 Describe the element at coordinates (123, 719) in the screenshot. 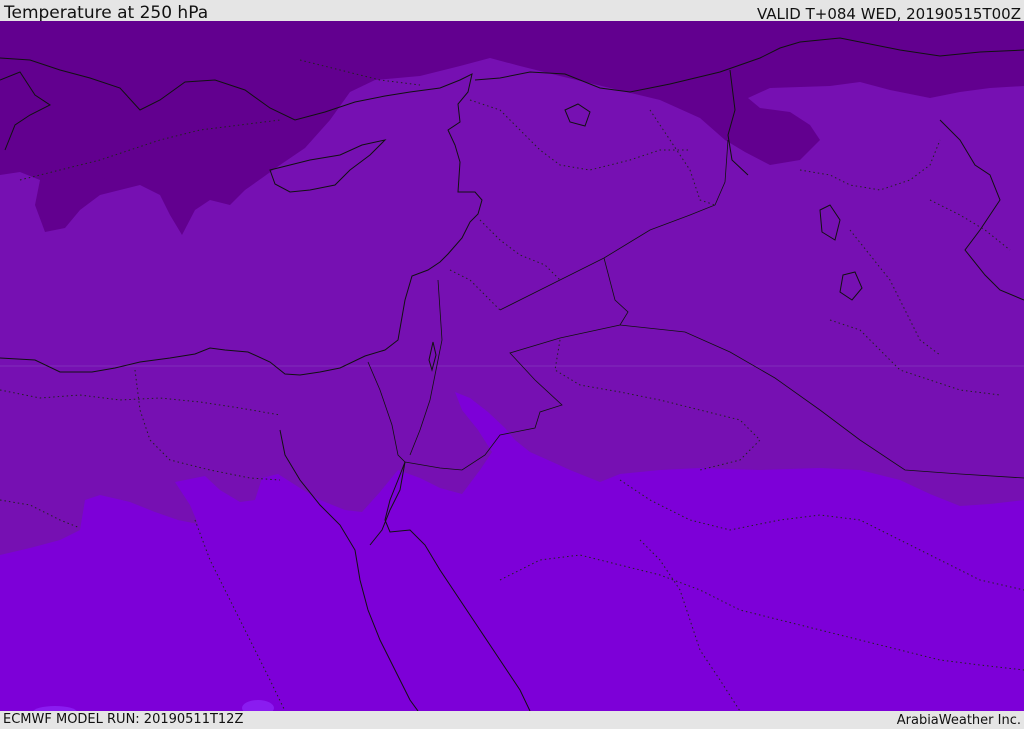

I see `model-run-label: ECMWF MODEL RUN: 20190511T12Z` at that location.